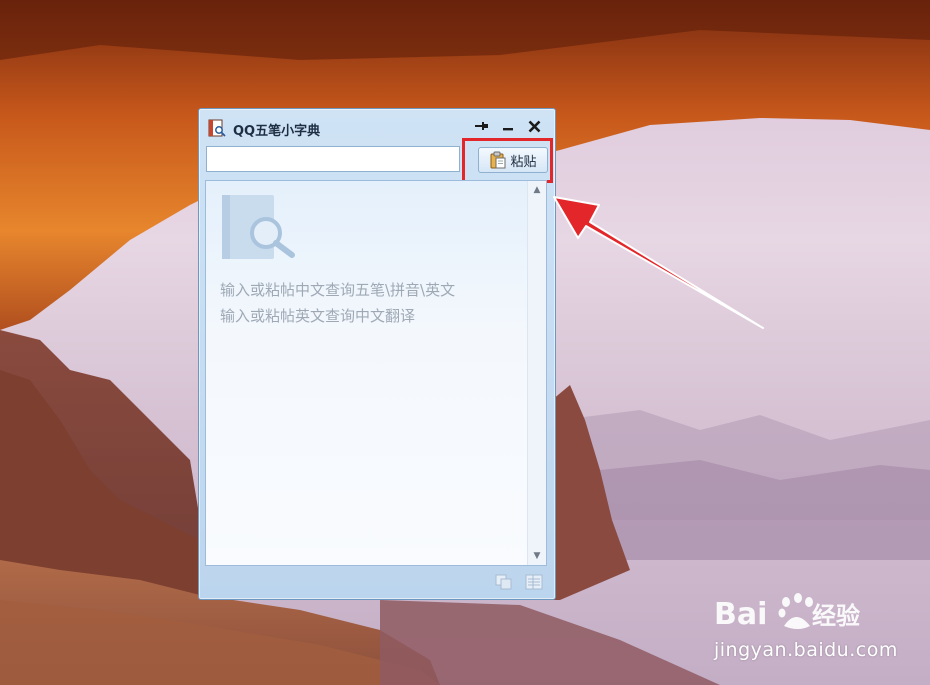 Image resolution: width=930 pixels, height=685 pixels. What do you see at coordinates (277, 131) in the screenshot?
I see `window-title: QQ五笔小字典` at bounding box center [277, 131].